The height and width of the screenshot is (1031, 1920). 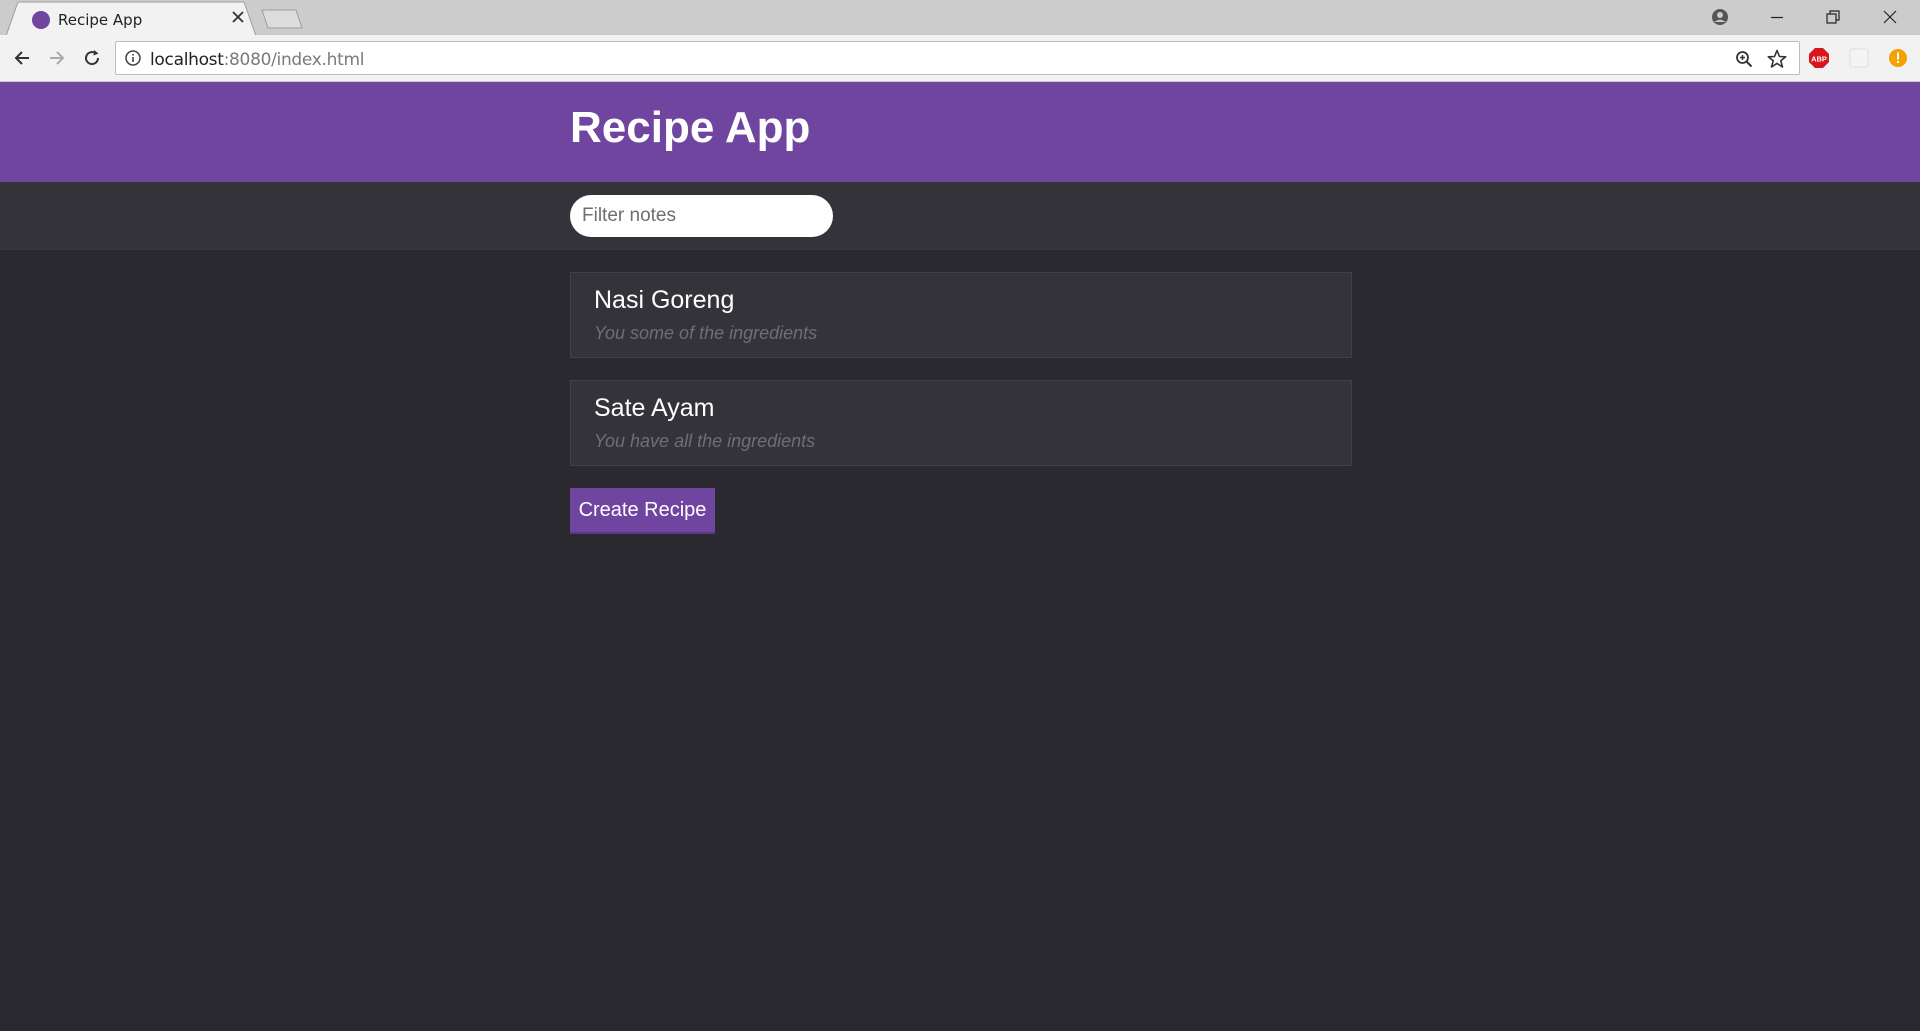 I want to click on recipe-card: Sate Ayam You have all the ingredients, so click(x=961, y=423).